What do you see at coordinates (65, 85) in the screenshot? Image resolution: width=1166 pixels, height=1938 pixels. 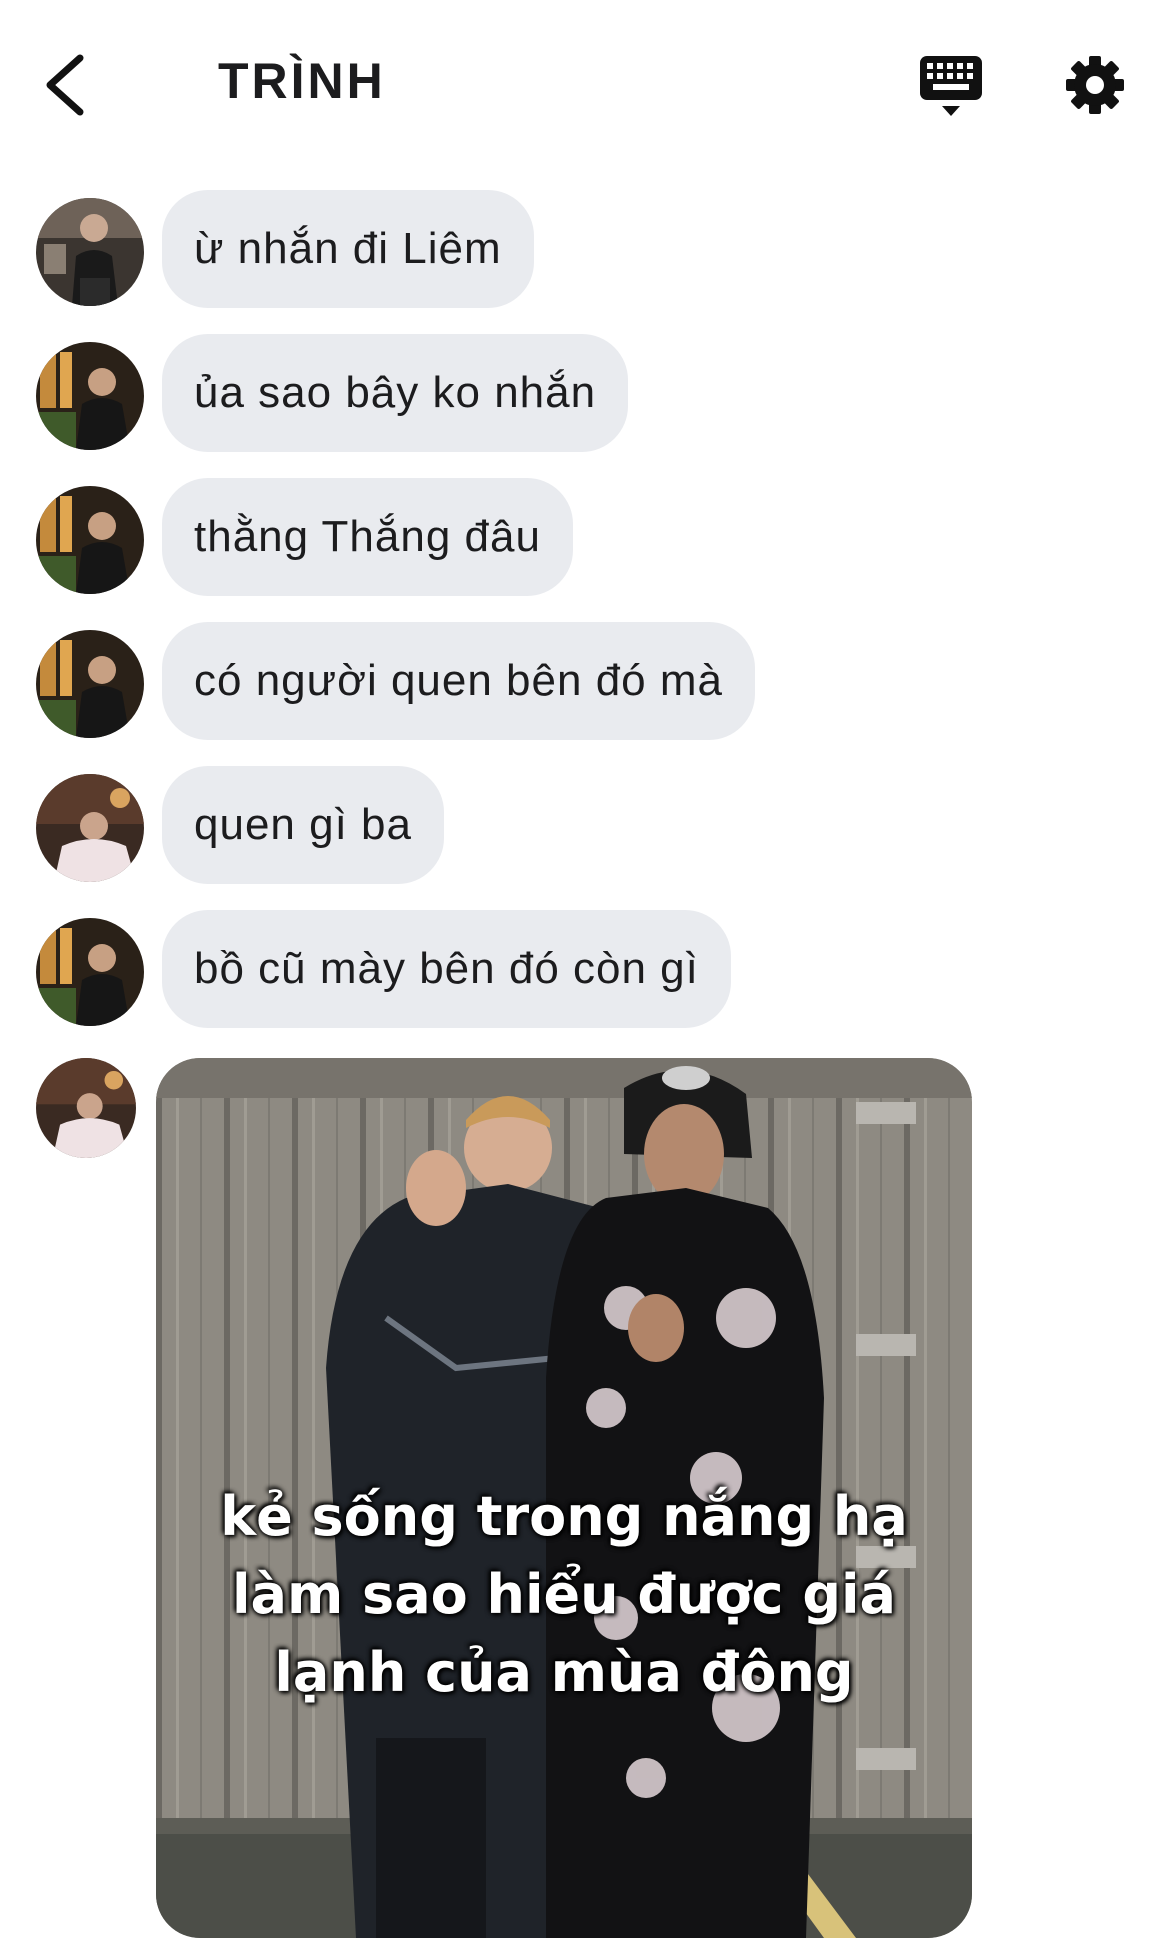 I see `chevron-left-icon` at bounding box center [65, 85].